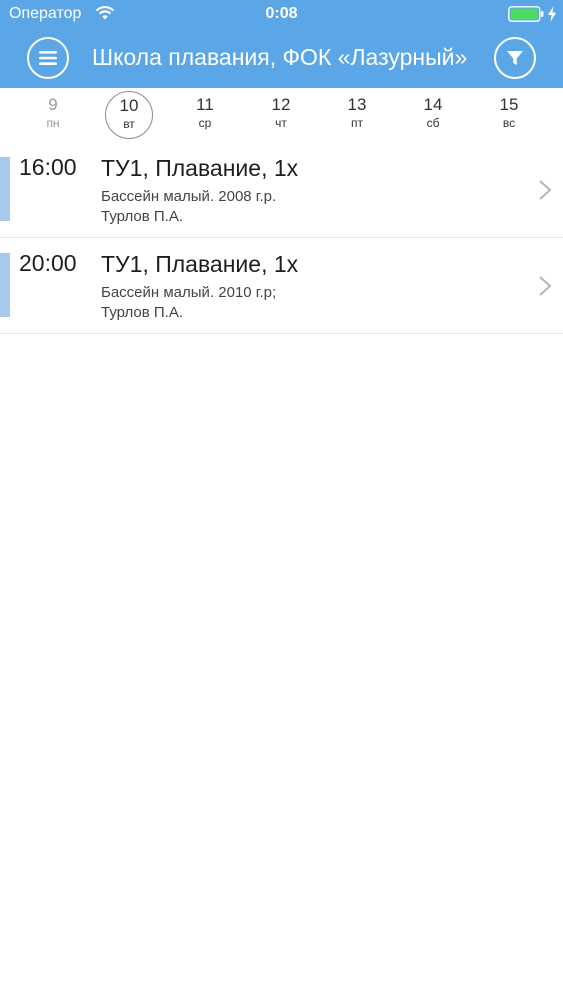 Image resolution: width=563 pixels, height=1000 pixels. I want to click on day-abbr: пн, so click(53, 123).